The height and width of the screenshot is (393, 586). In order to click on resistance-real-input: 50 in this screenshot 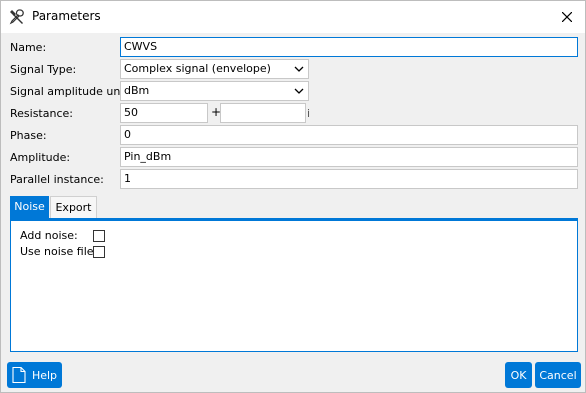, I will do `click(164, 113)`.